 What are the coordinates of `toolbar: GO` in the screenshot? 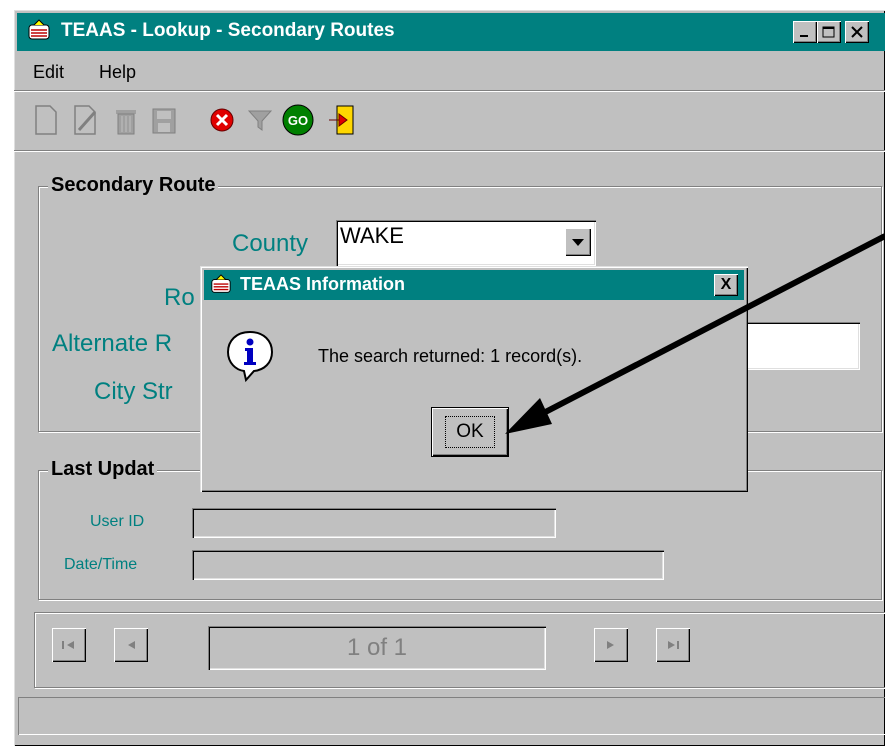 It's located at (451, 121).